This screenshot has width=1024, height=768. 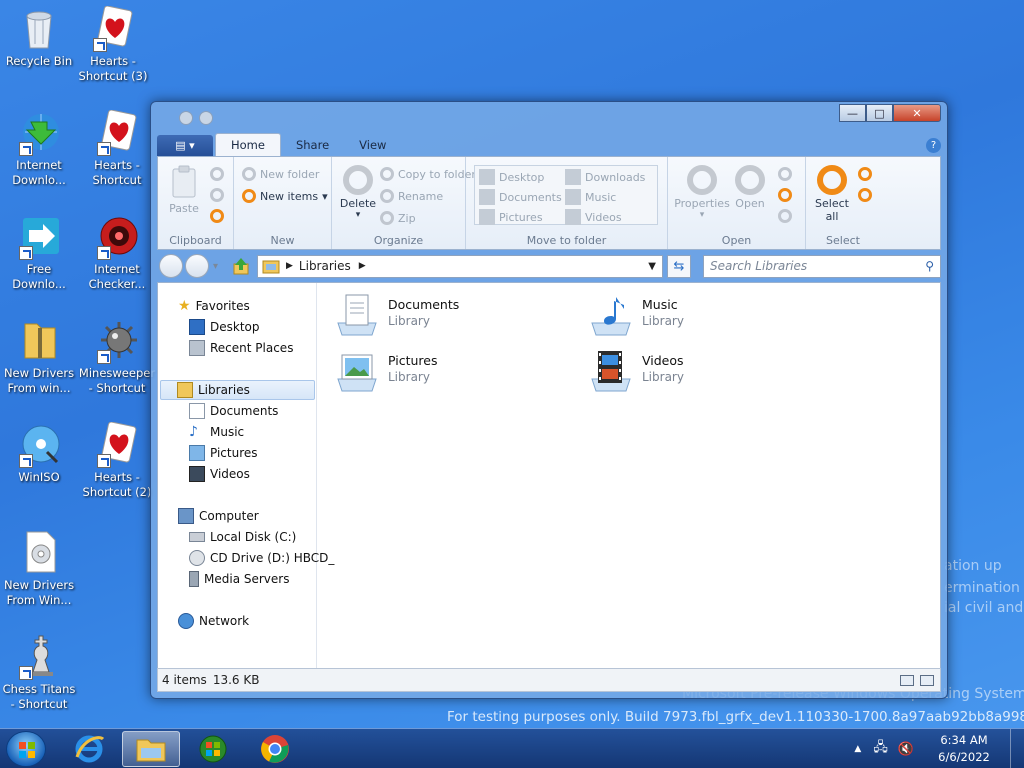 What do you see at coordinates (879, 113) in the screenshot?
I see `maximize-button: □` at bounding box center [879, 113].